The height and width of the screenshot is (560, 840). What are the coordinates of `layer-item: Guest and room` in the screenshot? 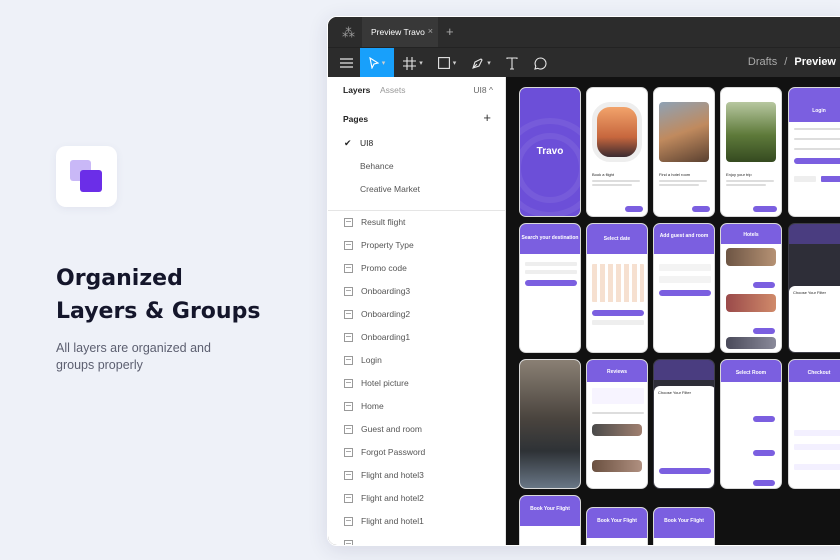 It's located at (383, 429).